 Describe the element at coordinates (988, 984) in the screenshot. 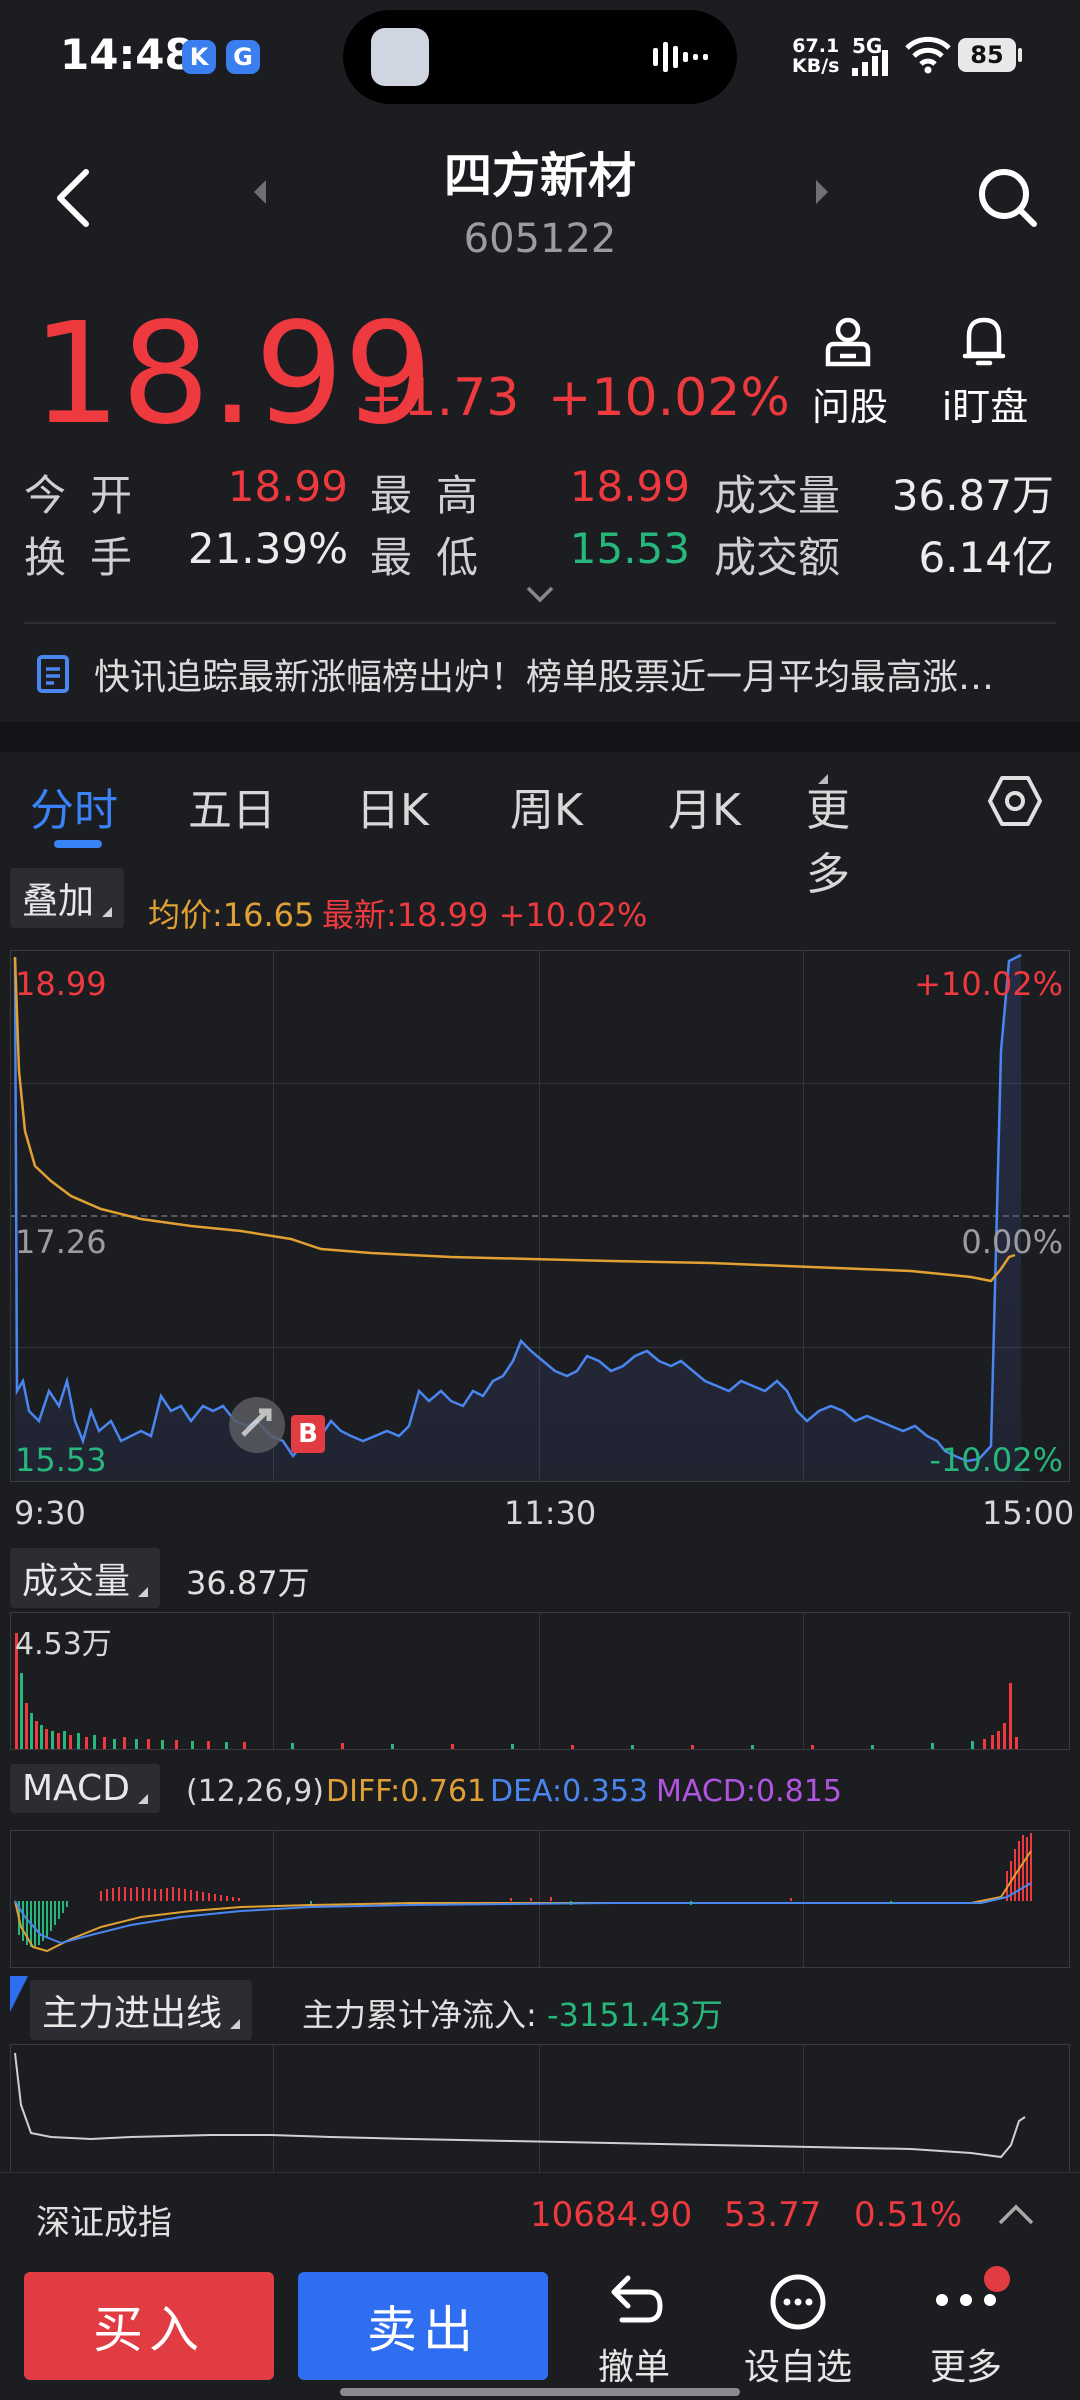

I see `pct-axis-top: +10.02%` at that location.